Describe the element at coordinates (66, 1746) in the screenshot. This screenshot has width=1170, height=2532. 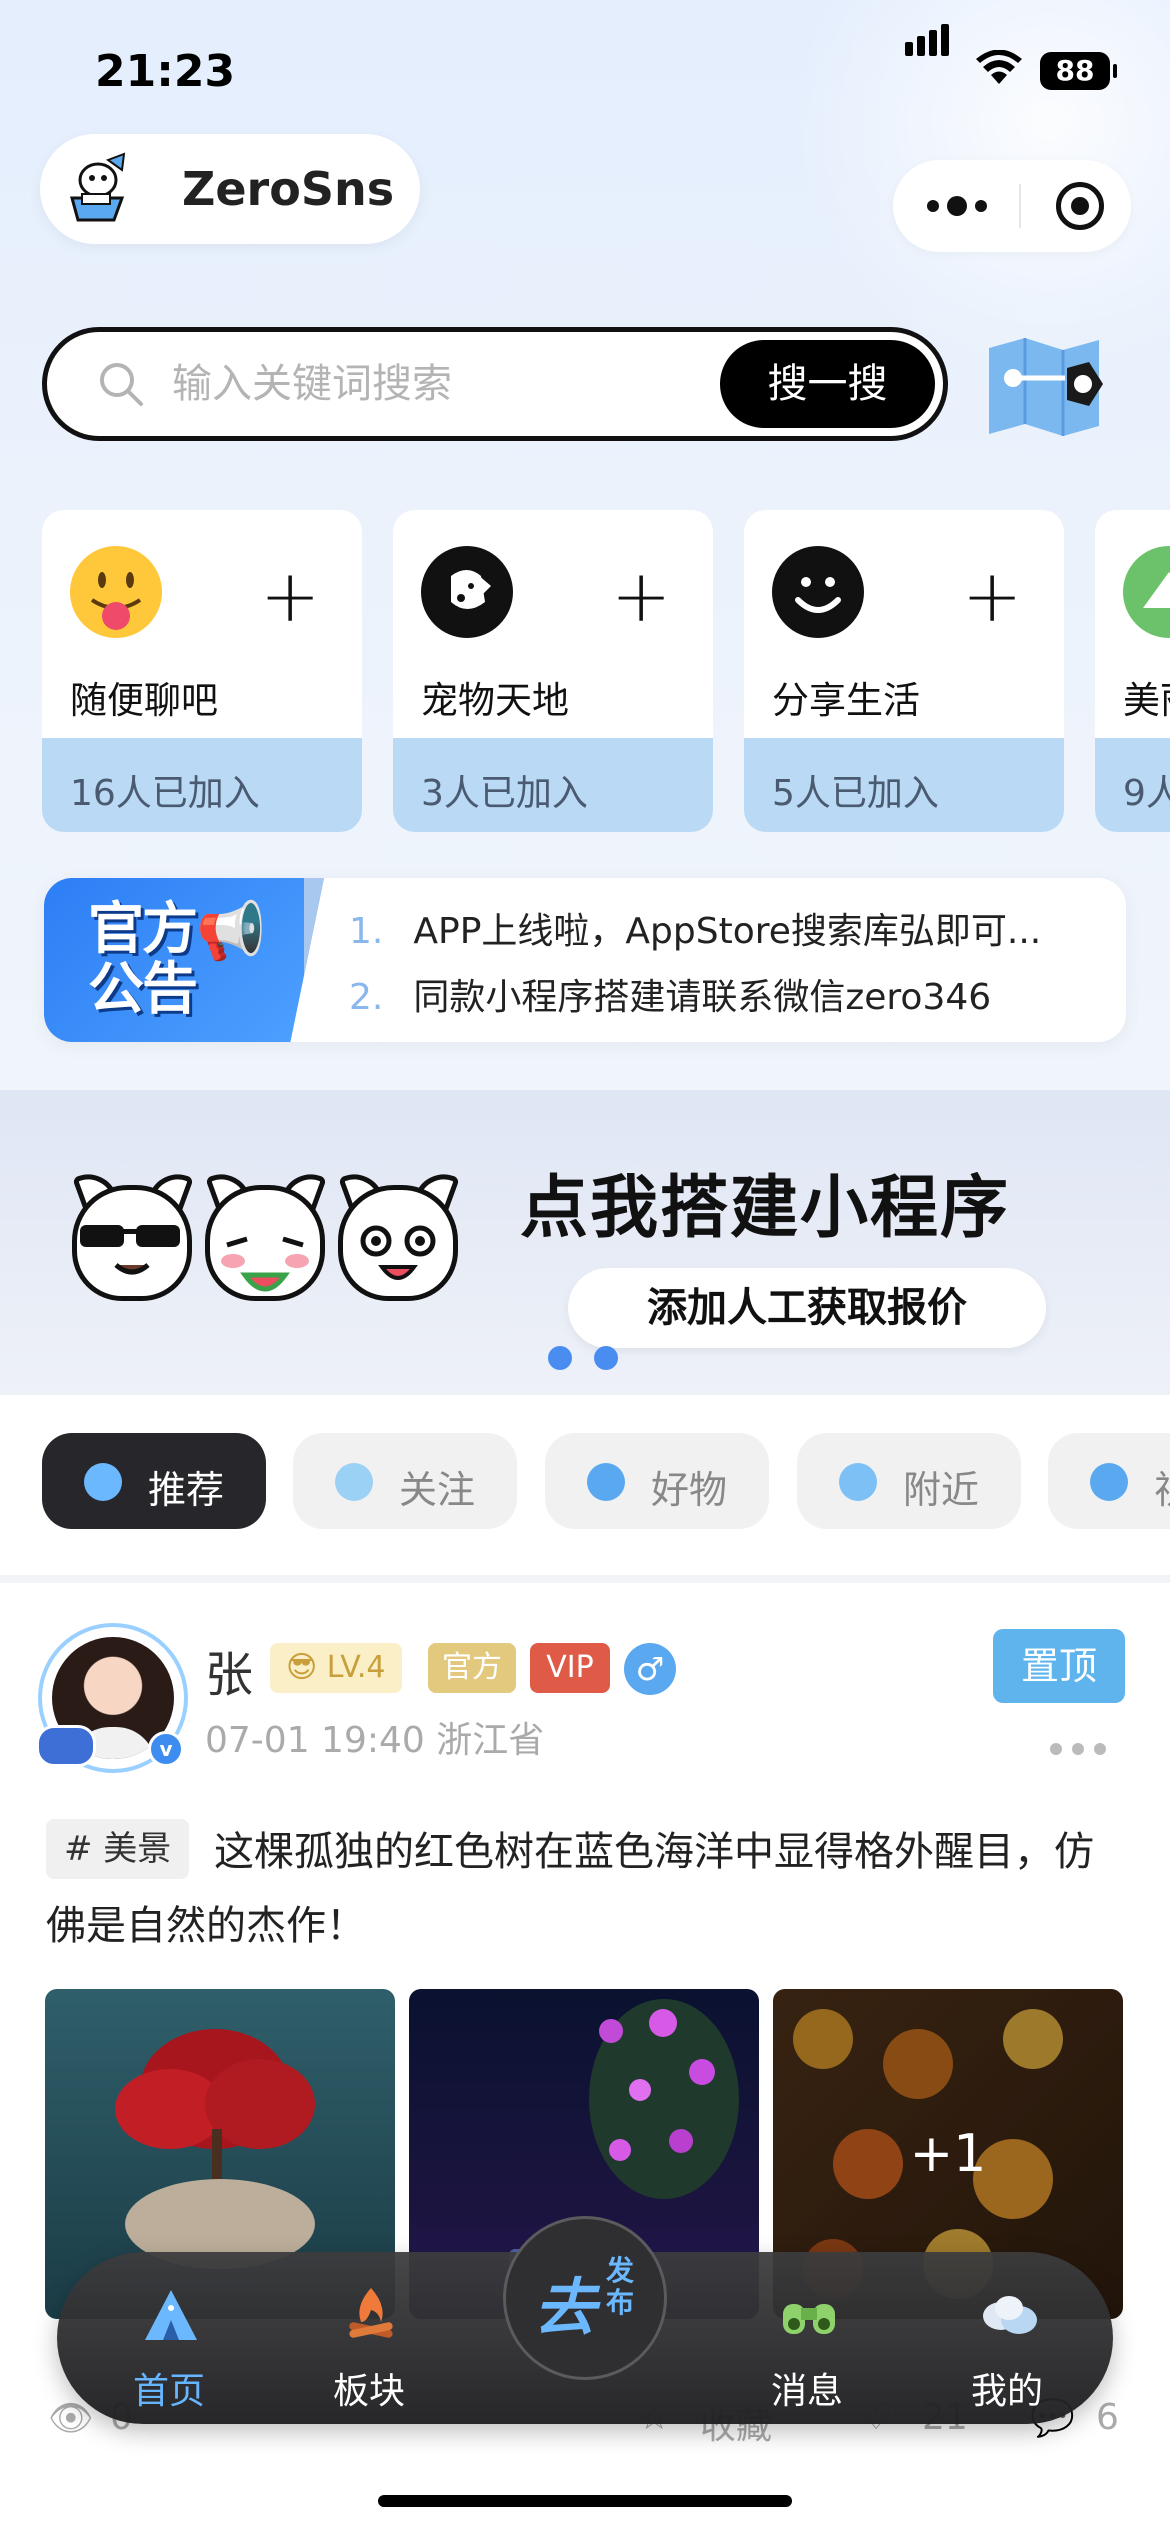
I see `gamepad-icon` at that location.